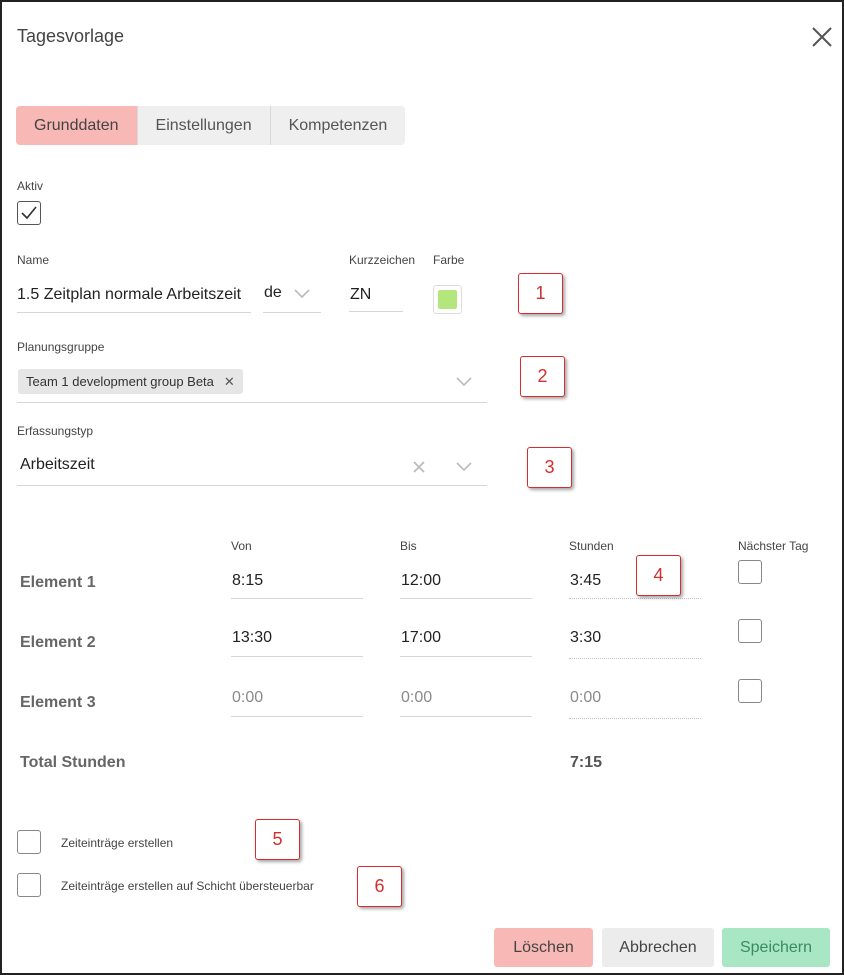 The width and height of the screenshot is (844, 975). Describe the element at coordinates (30, 186) in the screenshot. I see `aktiv-label: Aktiv` at that location.